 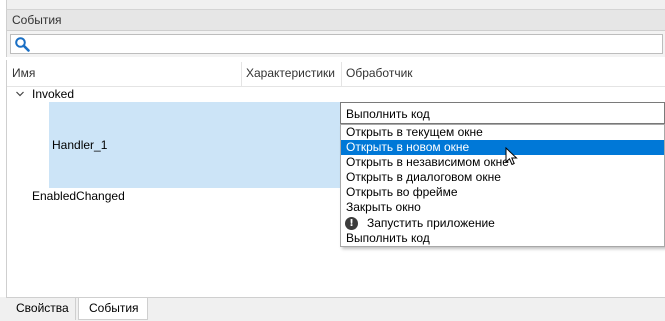 I want to click on tree-row-invoked: Invoked, so click(x=53, y=94).